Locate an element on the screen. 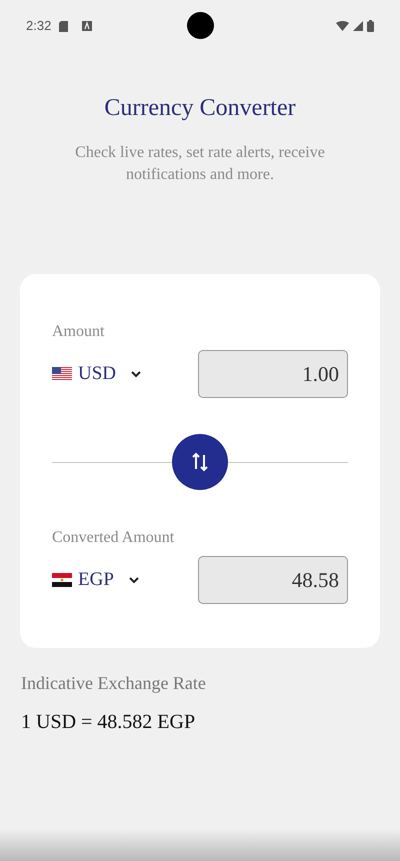 This screenshot has width=400, height=861. rate-value: 1 USD = 48.582 EGP is located at coordinates (108, 722).